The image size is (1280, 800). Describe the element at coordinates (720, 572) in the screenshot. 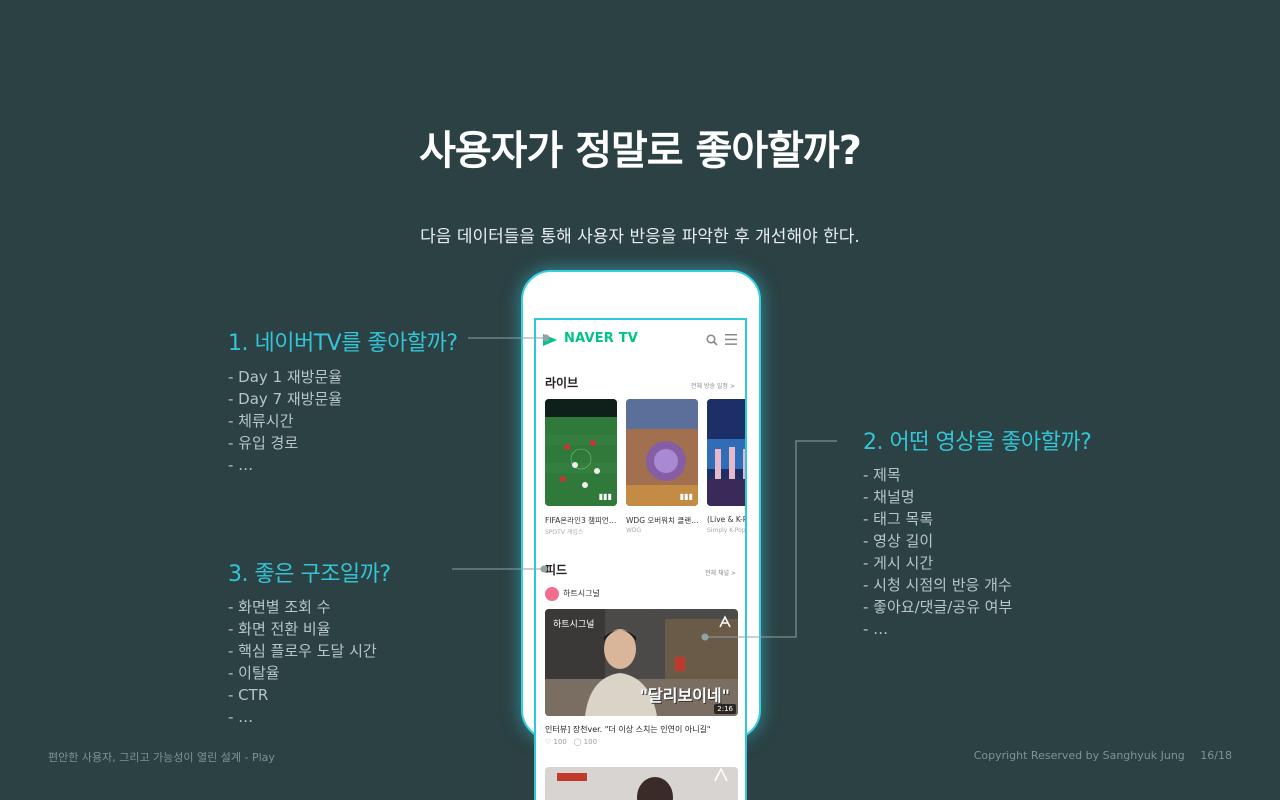

I see `feed-all-channels-link: 전체 채널 >` at that location.